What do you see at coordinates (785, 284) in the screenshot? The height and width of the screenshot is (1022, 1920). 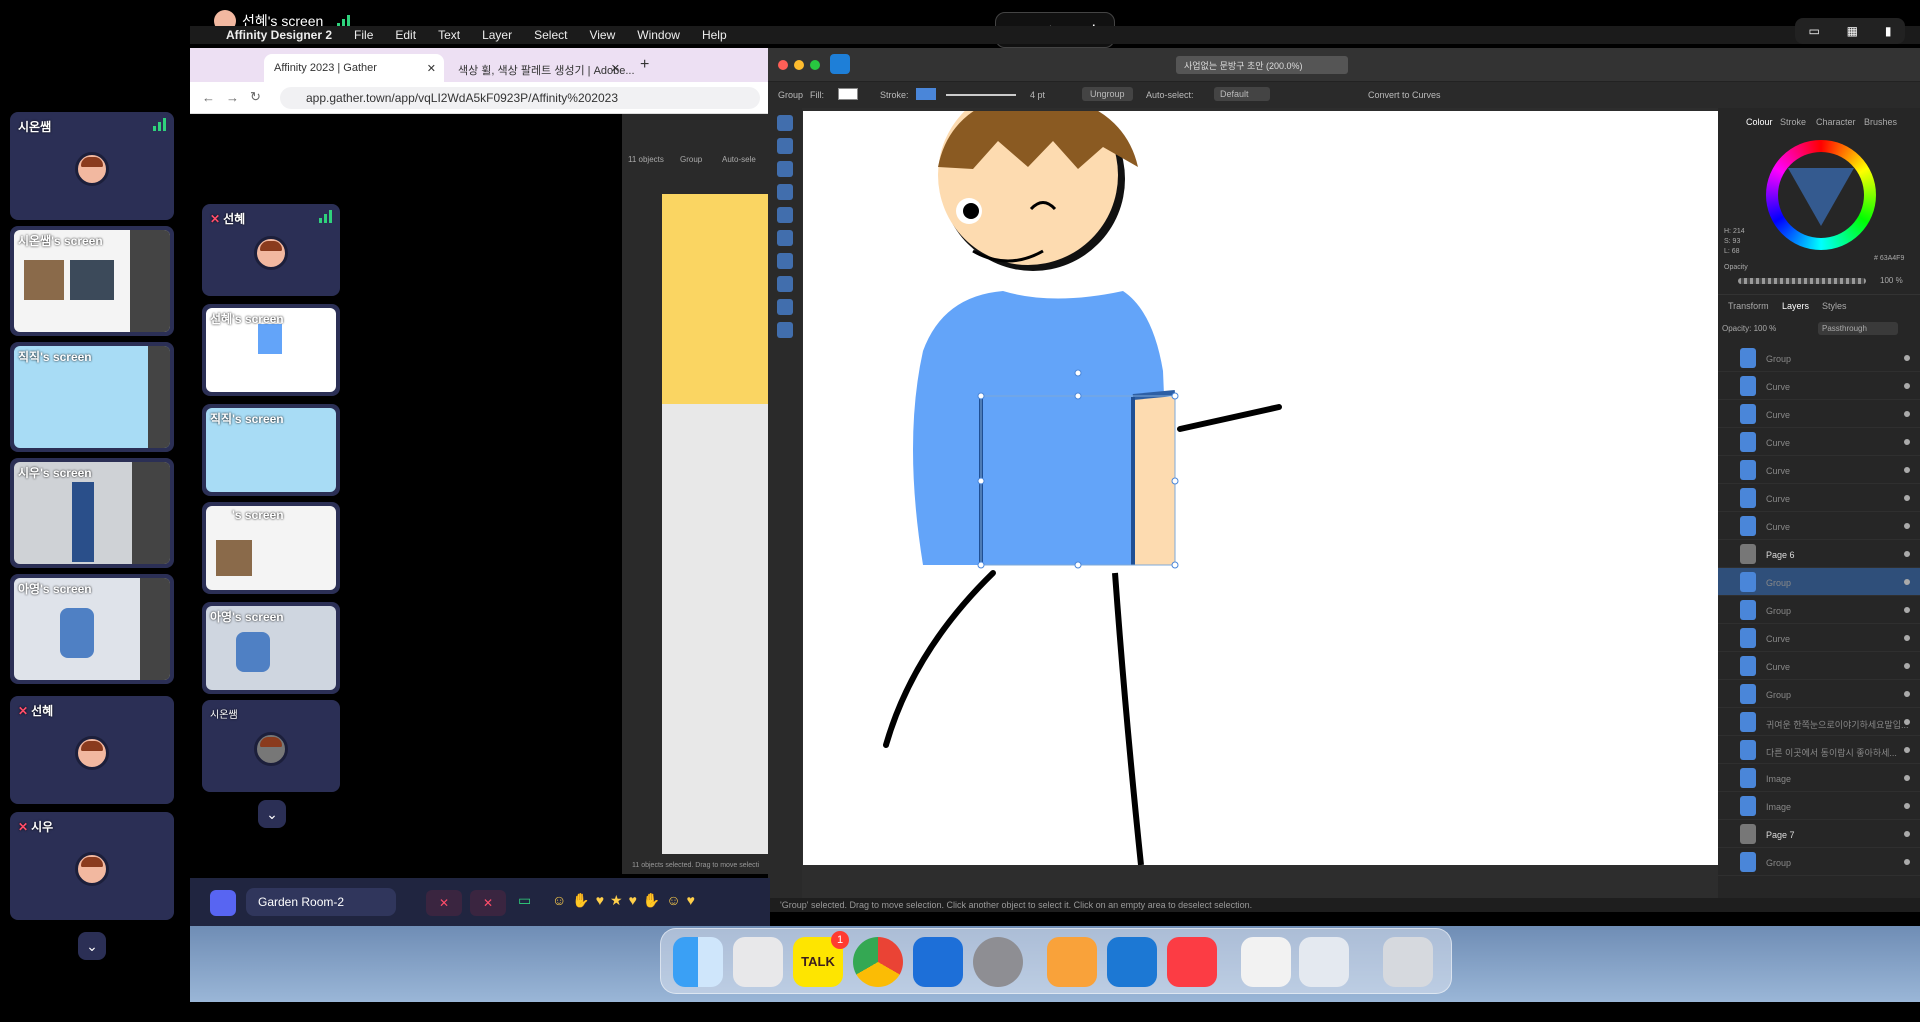 I see `ellipse-tool-icon` at bounding box center [785, 284].